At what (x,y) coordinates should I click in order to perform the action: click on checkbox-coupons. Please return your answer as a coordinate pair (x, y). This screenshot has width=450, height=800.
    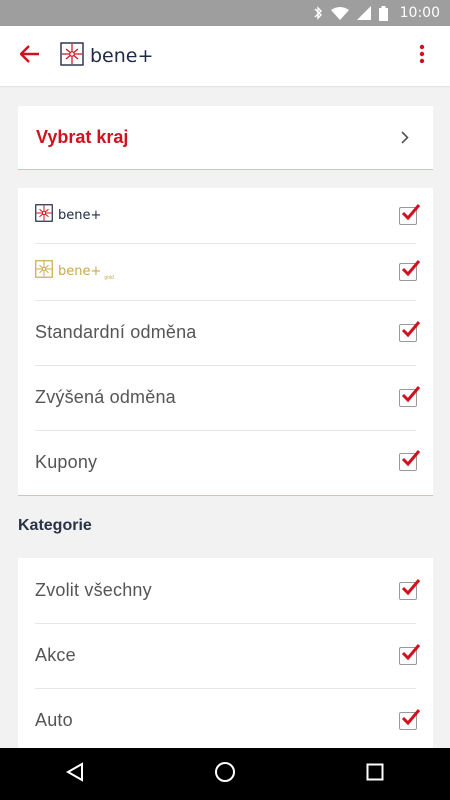
    Looking at the image, I should click on (410, 460).